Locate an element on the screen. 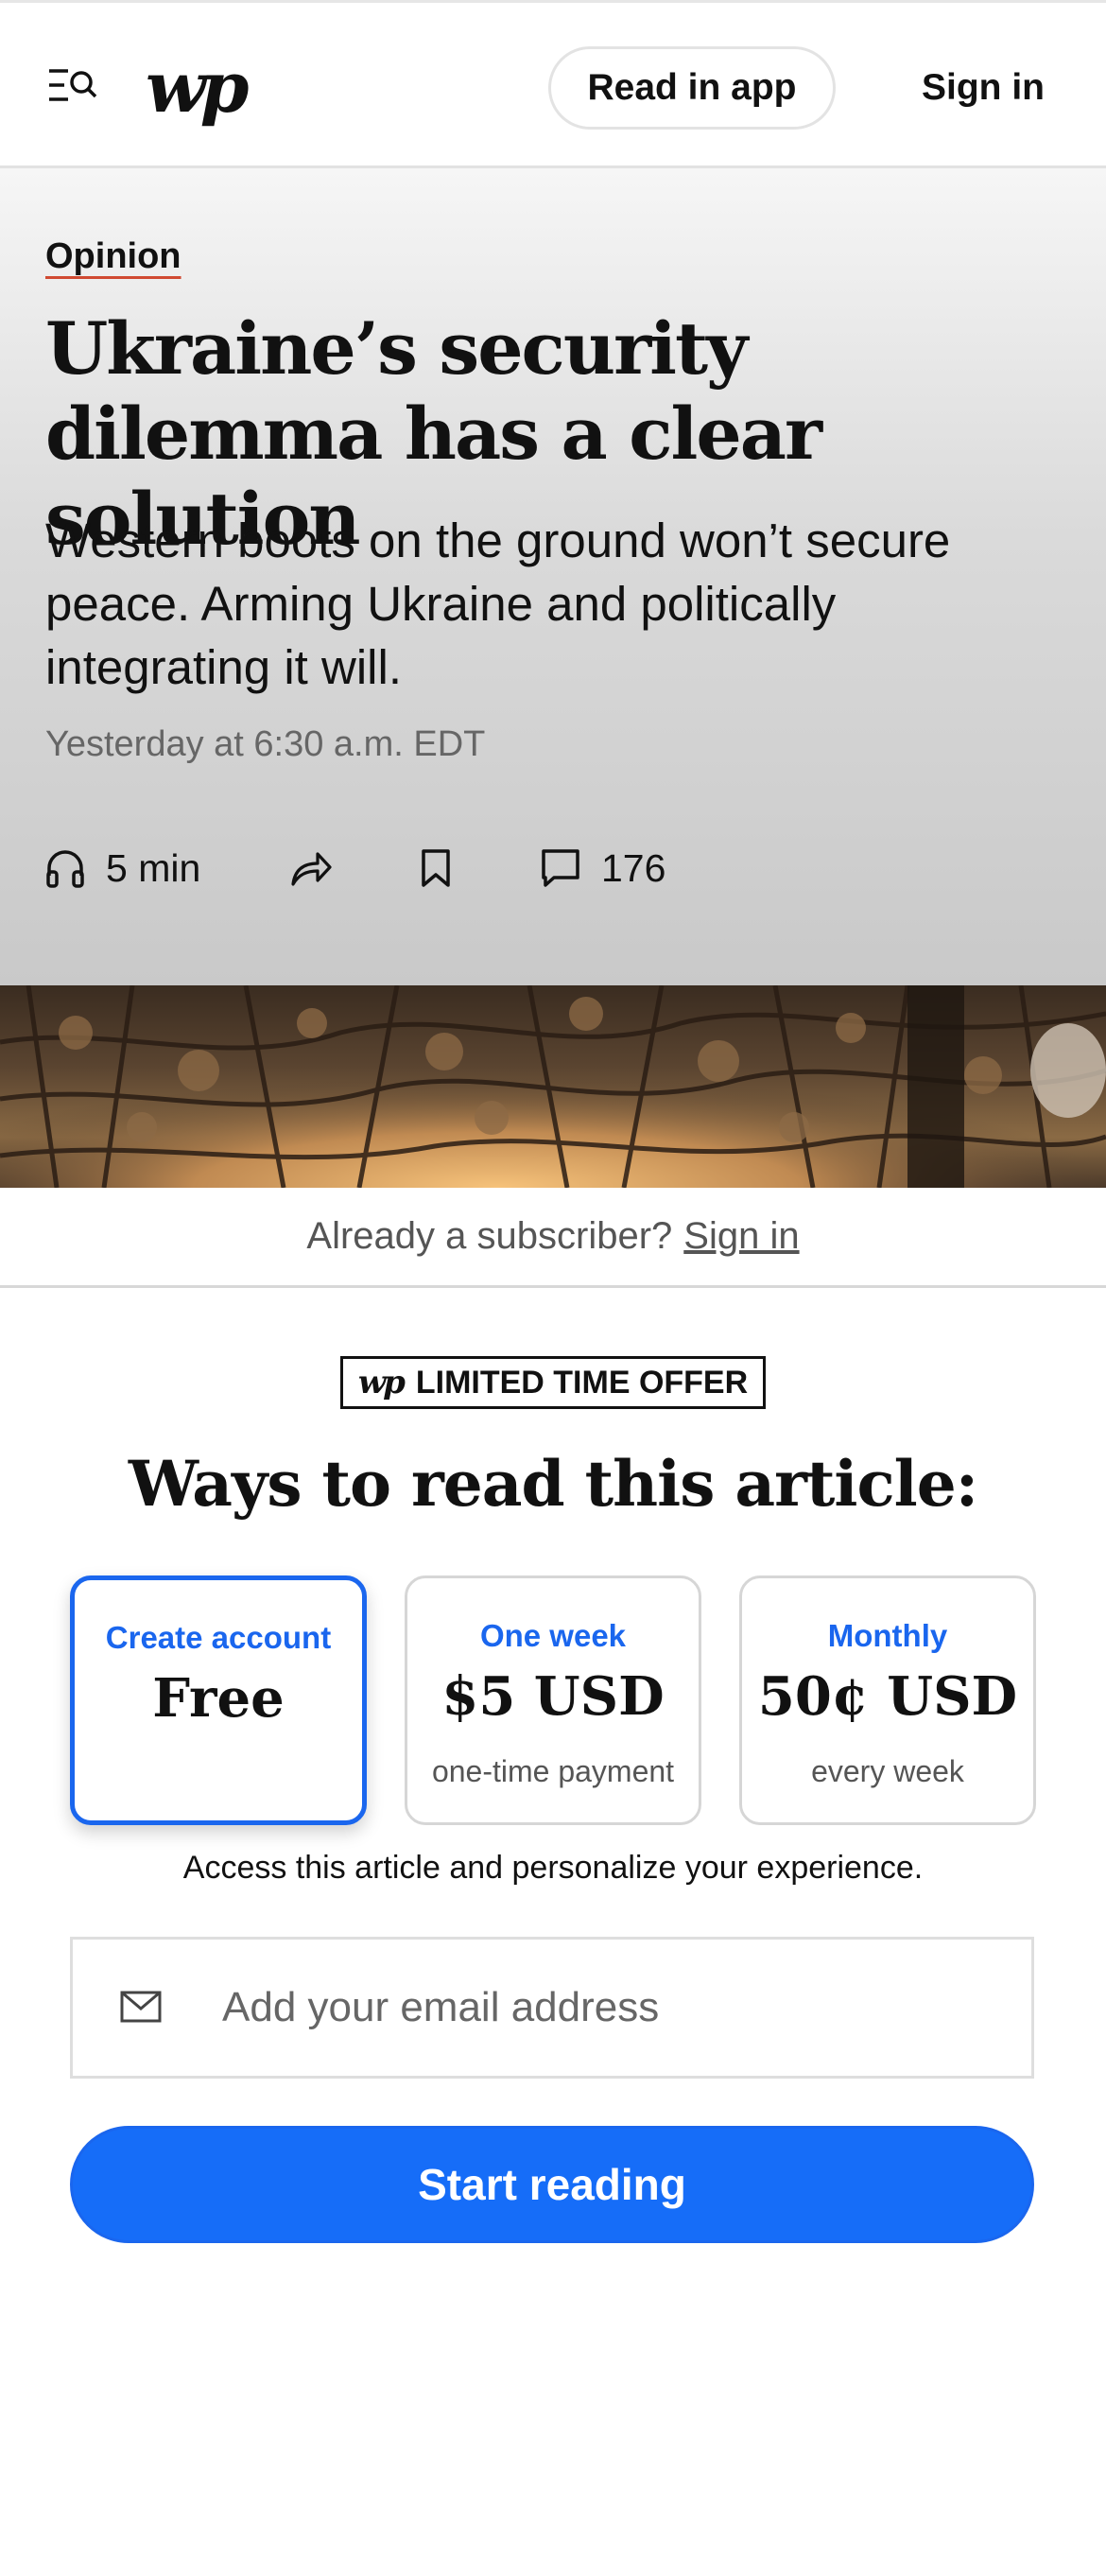  article-actions: 5 min 176 is located at coordinates (518, 868).